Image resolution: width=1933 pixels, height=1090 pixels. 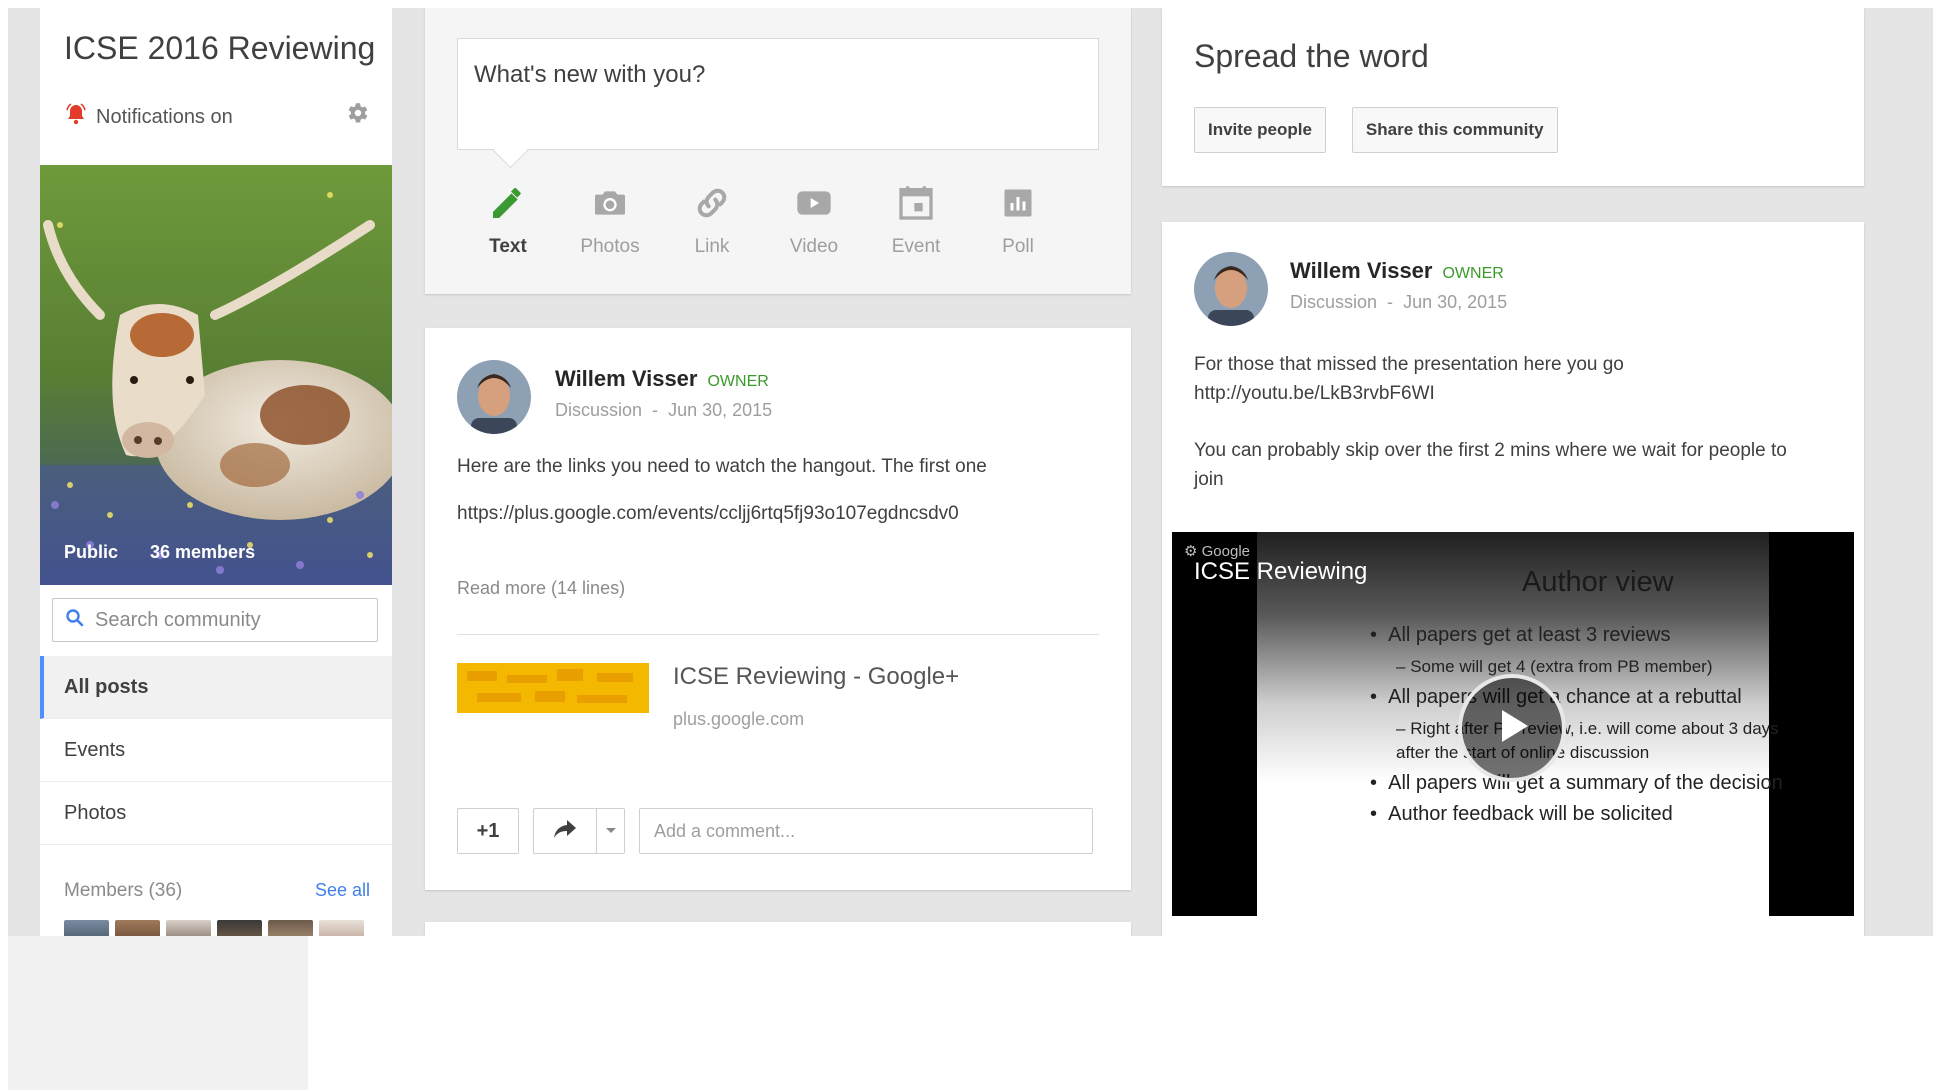 What do you see at coordinates (217, 891) in the screenshot?
I see `members-header: Members (36) See all` at bounding box center [217, 891].